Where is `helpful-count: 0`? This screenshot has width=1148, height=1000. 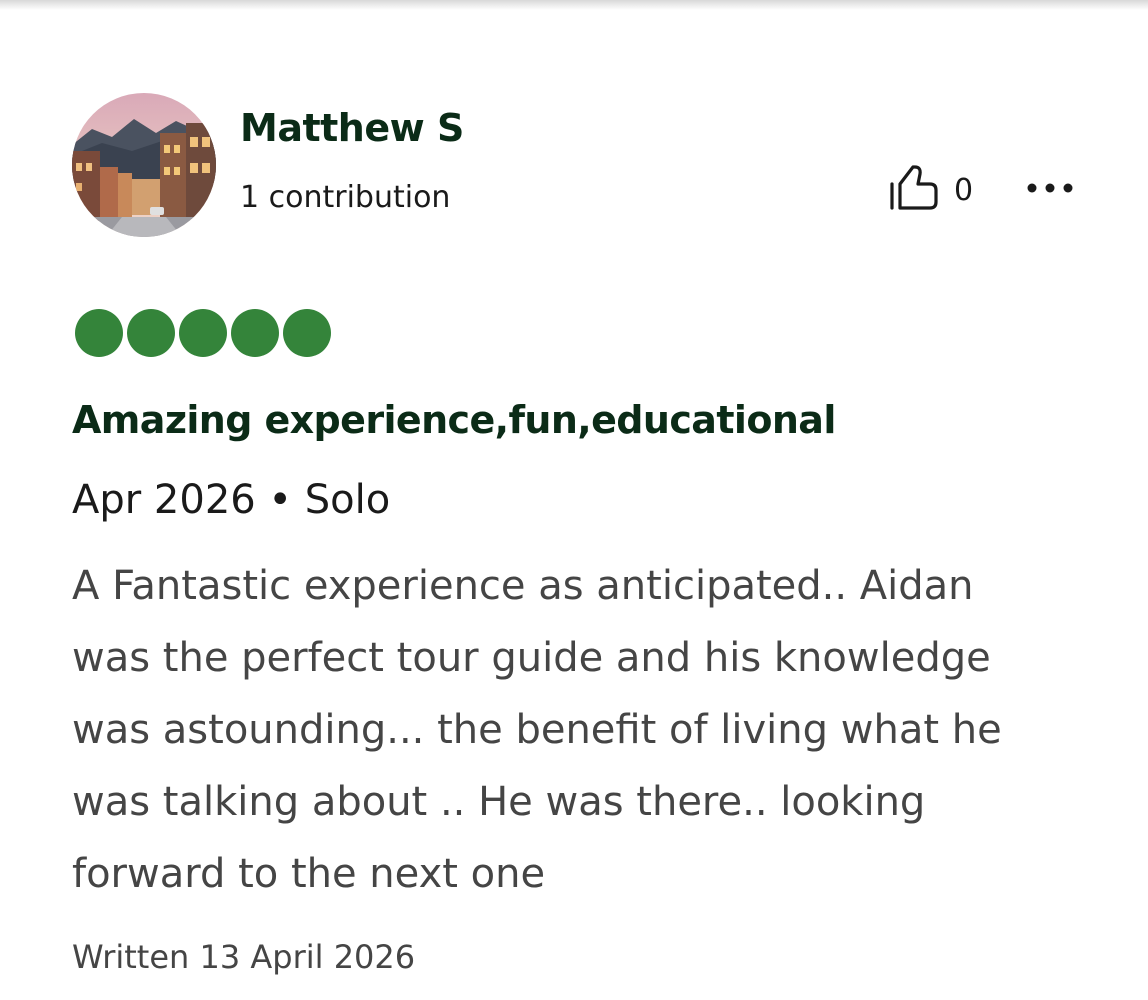
helpful-count: 0 is located at coordinates (964, 190).